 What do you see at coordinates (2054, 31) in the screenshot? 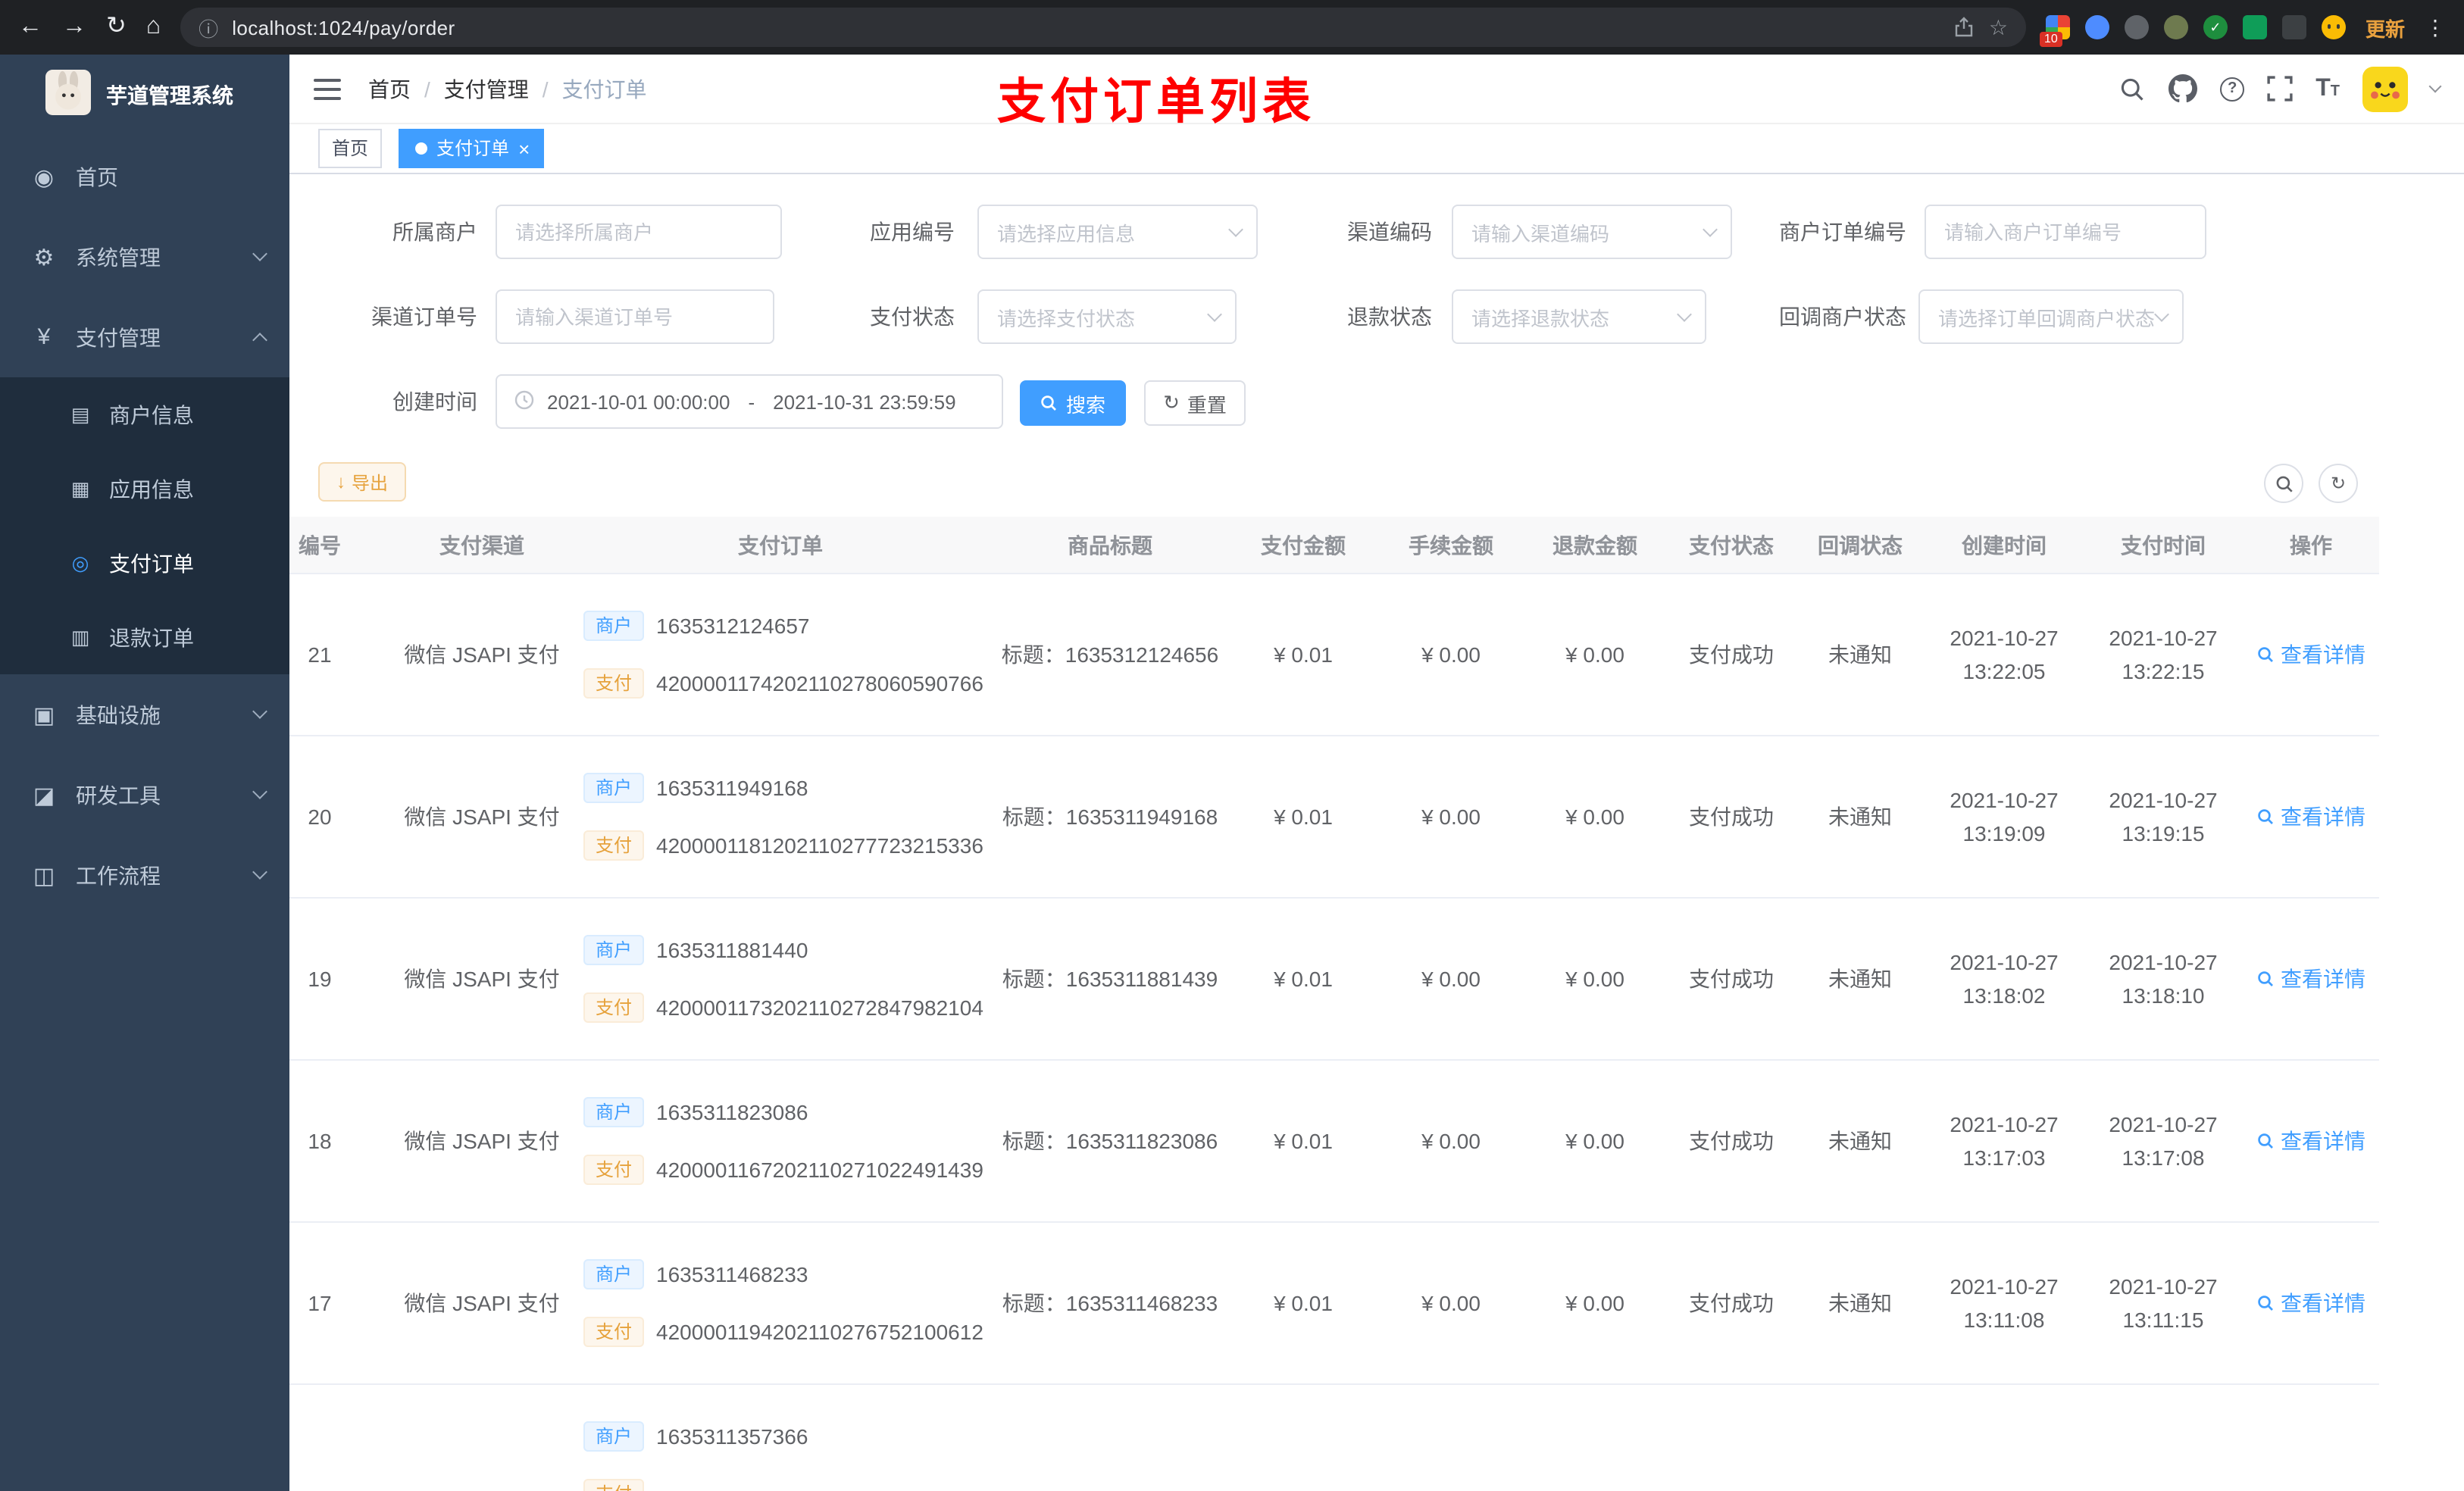
I see `extension-icon: 10` at bounding box center [2054, 31].